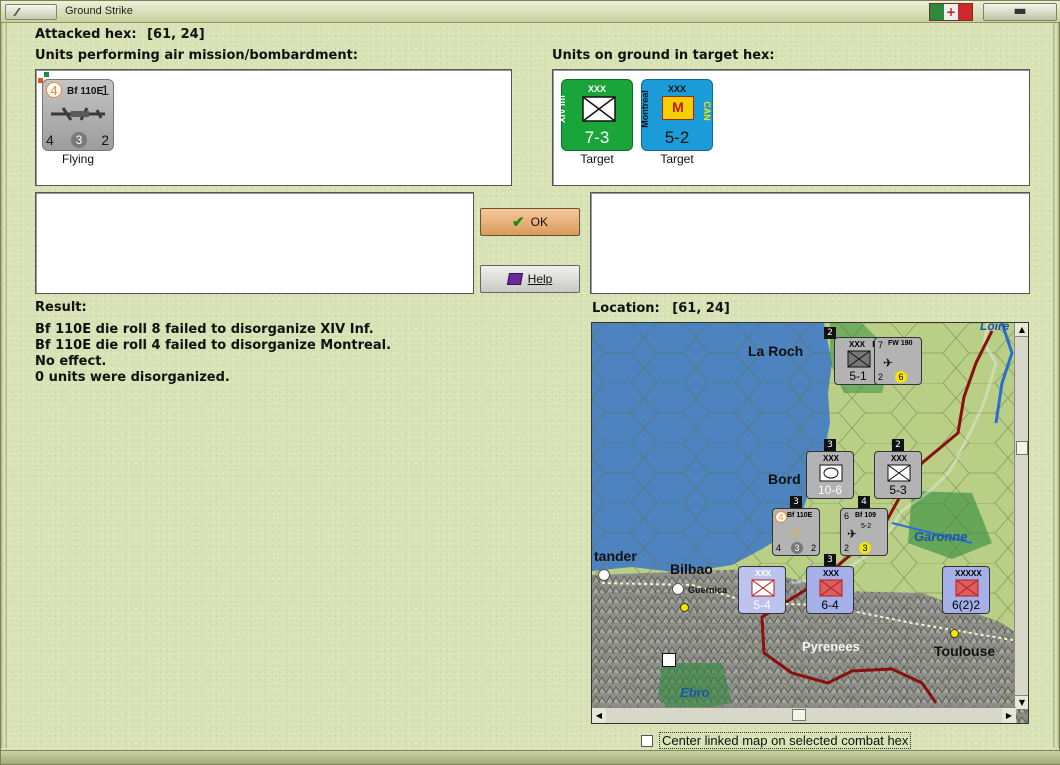  I want to click on location-label: Location:, so click(626, 308).